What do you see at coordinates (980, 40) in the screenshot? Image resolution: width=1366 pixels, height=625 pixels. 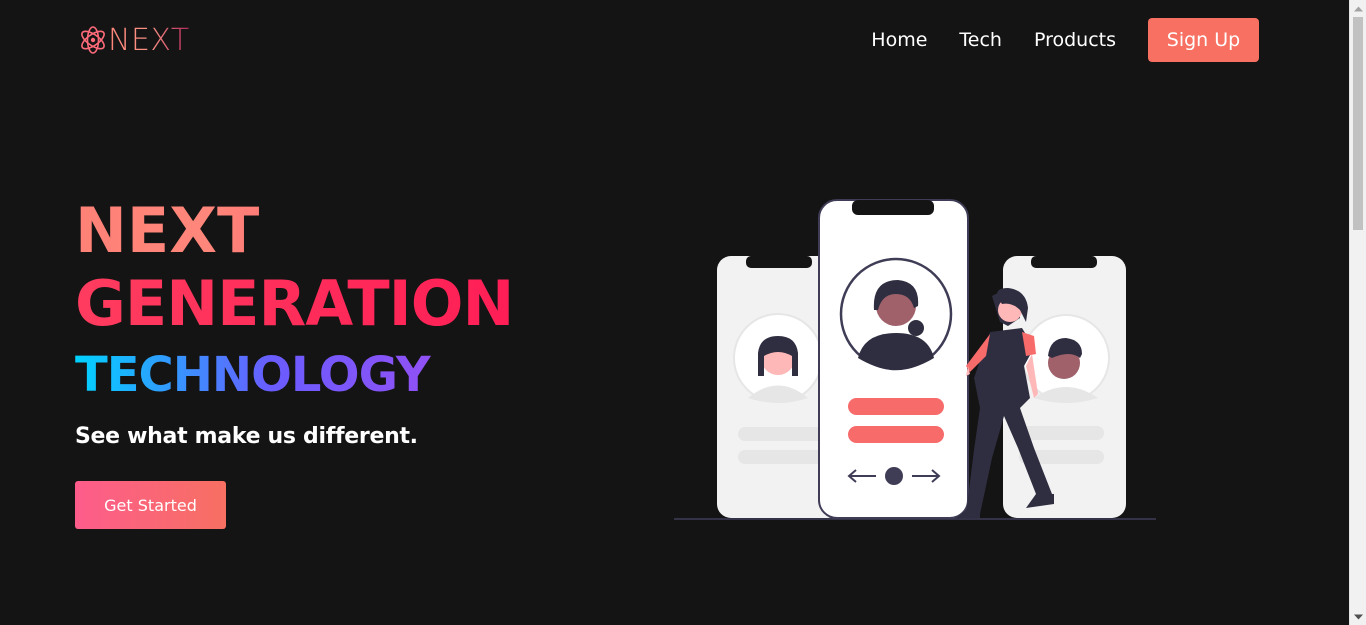 I see `nav-link-tech: Tech` at bounding box center [980, 40].